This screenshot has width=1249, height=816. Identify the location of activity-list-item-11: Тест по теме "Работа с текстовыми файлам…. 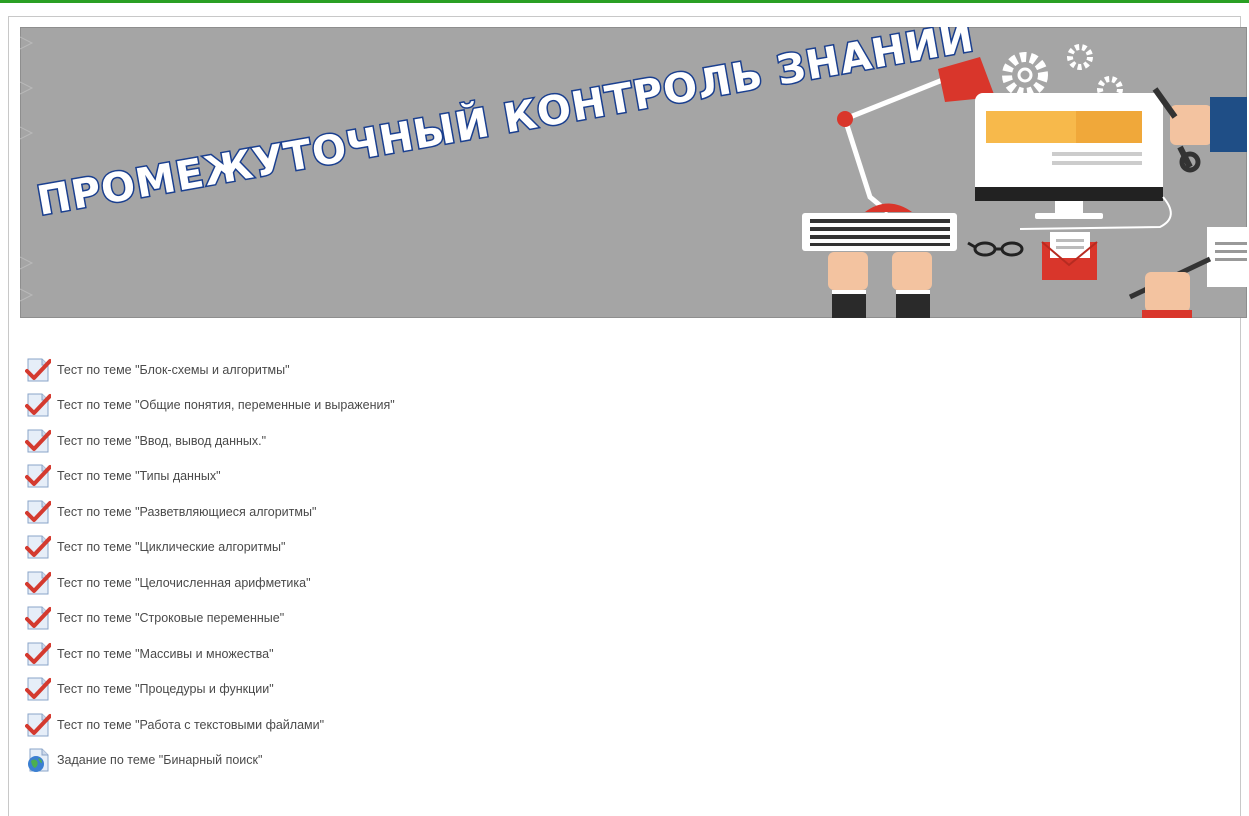
(474, 725).